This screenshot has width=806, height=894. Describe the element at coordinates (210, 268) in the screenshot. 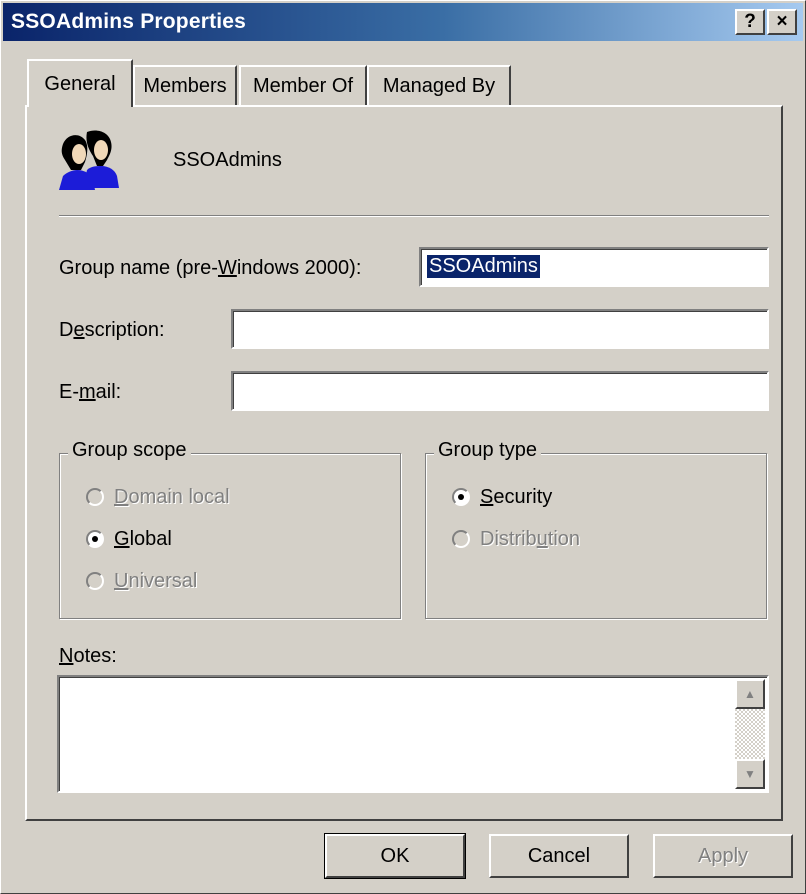

I see `group-name-label: Group name (pre-Windows 2000):` at that location.